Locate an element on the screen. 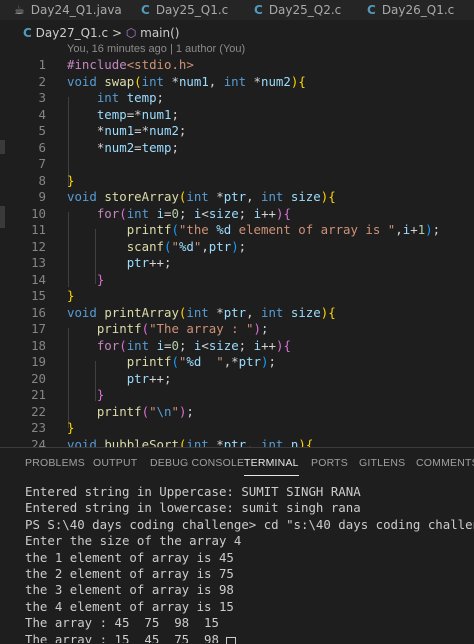  line-number: 13 is located at coordinates (38, 262).